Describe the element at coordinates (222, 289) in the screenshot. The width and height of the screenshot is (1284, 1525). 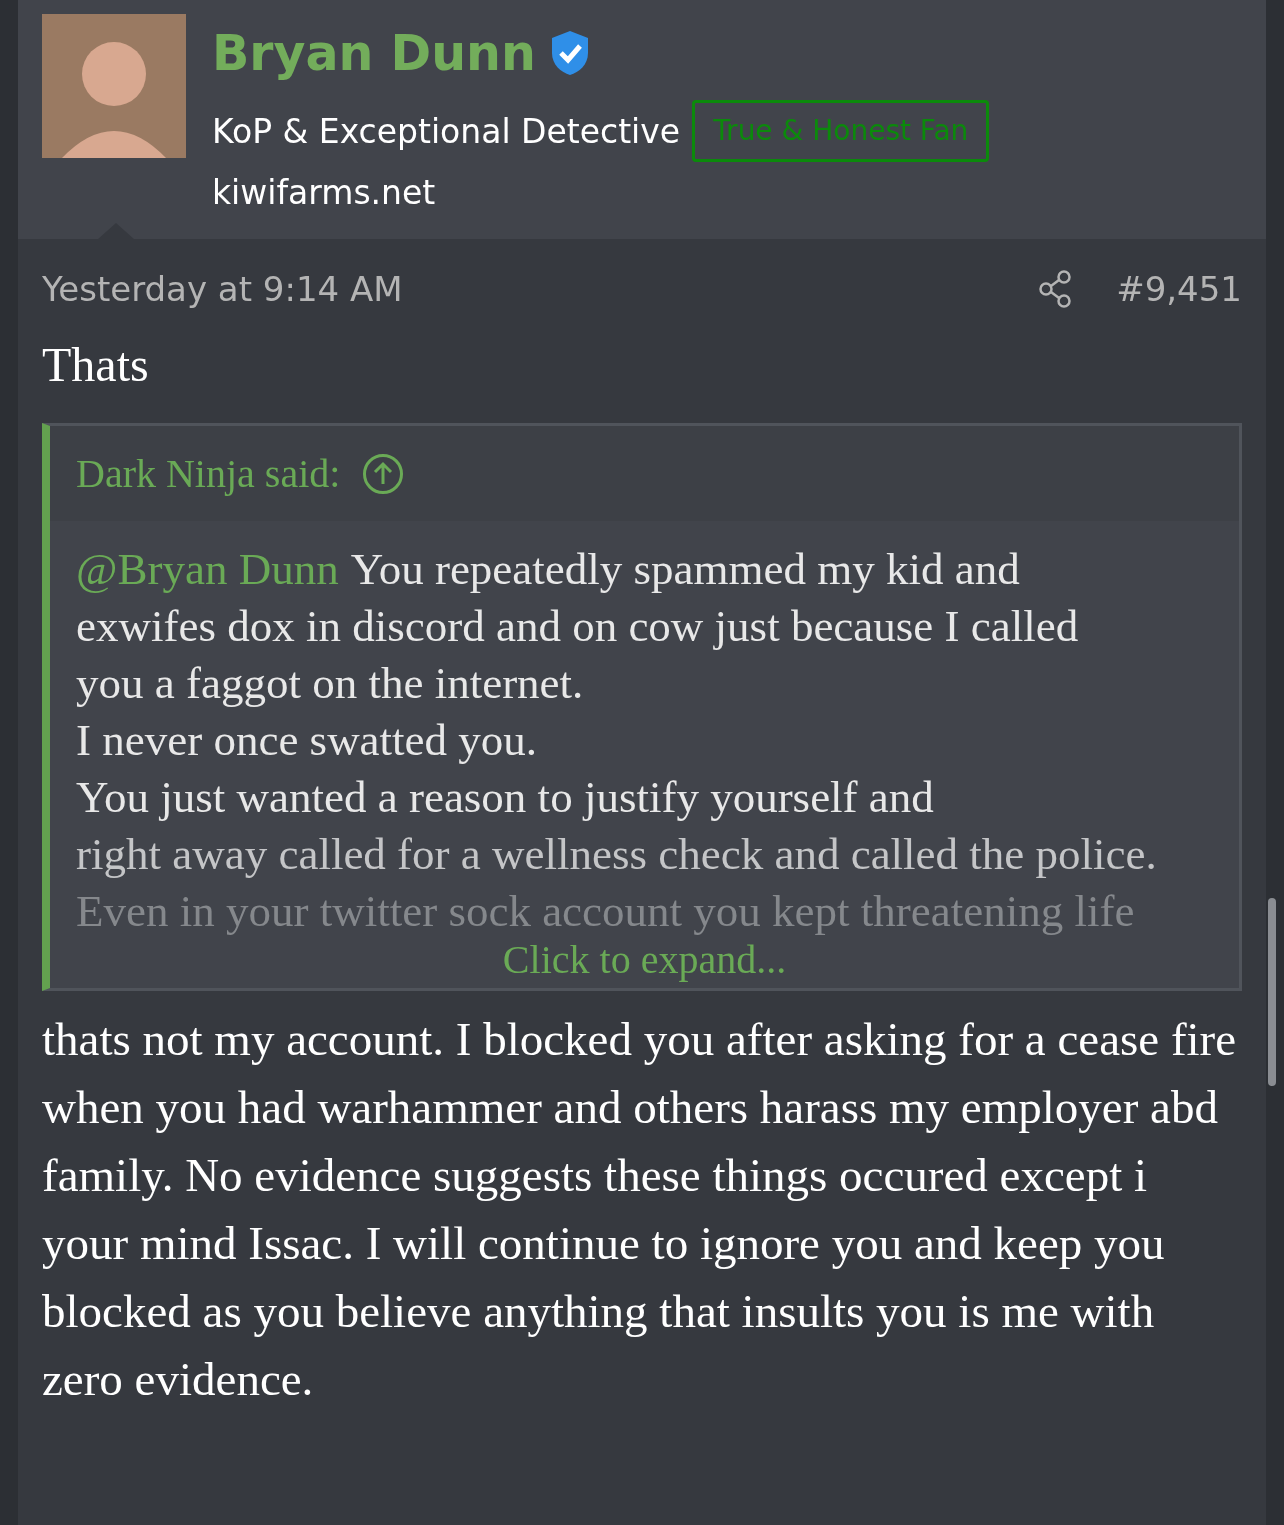
I see `post-time: Yesterday at 9:14 AM` at that location.